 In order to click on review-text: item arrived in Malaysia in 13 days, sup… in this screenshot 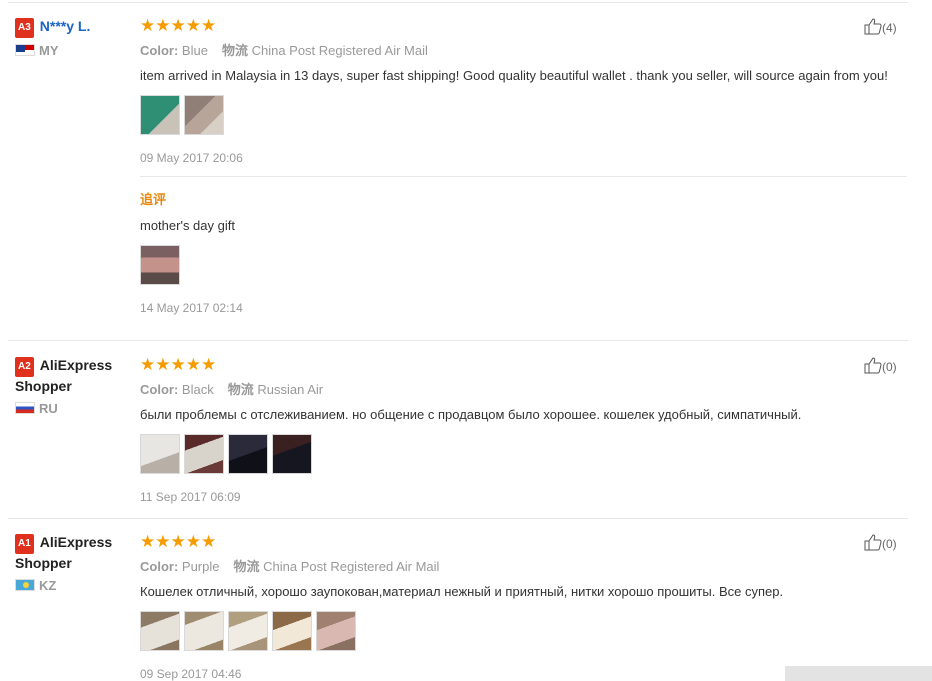, I will do `click(514, 75)`.